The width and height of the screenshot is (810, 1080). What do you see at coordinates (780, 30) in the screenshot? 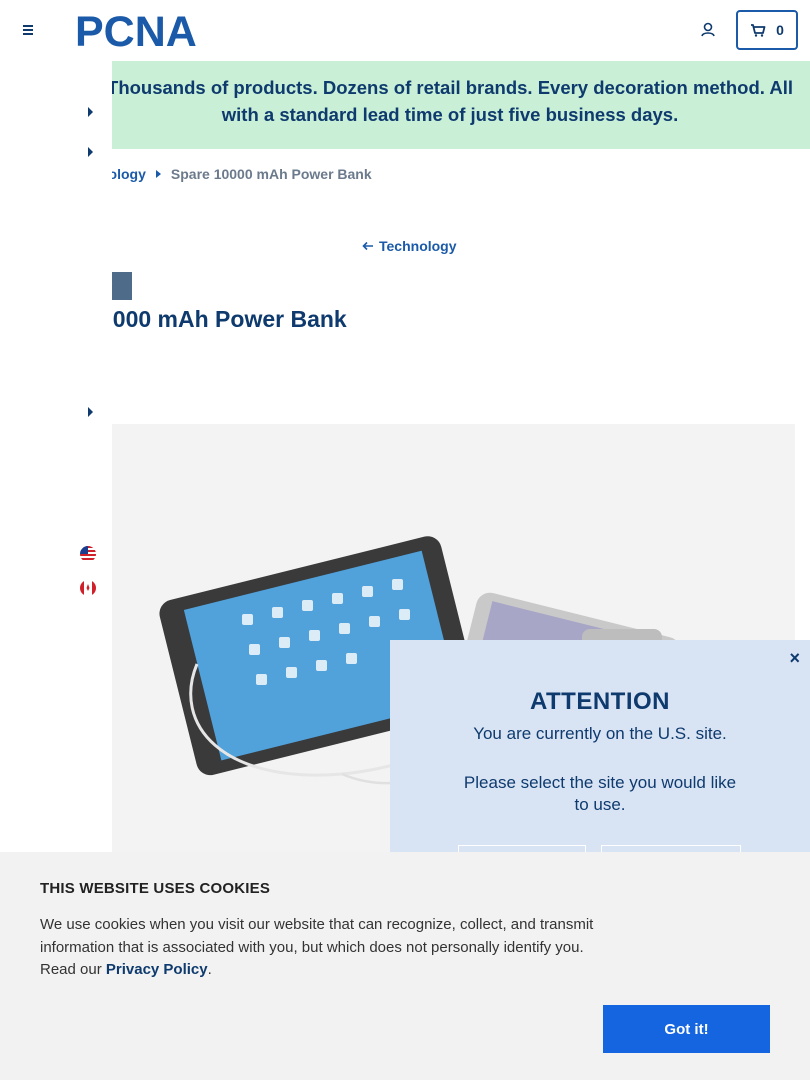
I see `cart-count: 0` at bounding box center [780, 30].